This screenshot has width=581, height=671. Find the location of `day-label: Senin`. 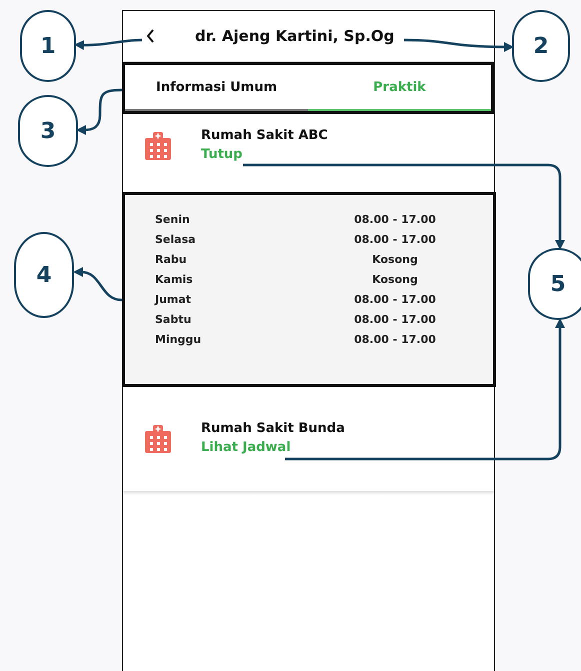

day-label: Senin is located at coordinates (173, 219).